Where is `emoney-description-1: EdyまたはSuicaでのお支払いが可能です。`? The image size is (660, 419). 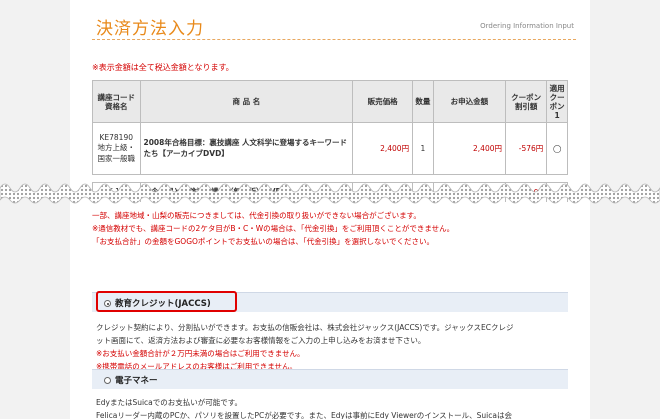 emoney-description-1: EdyまたはSuicaでのお支払いが可能です。 is located at coordinates (169, 402).